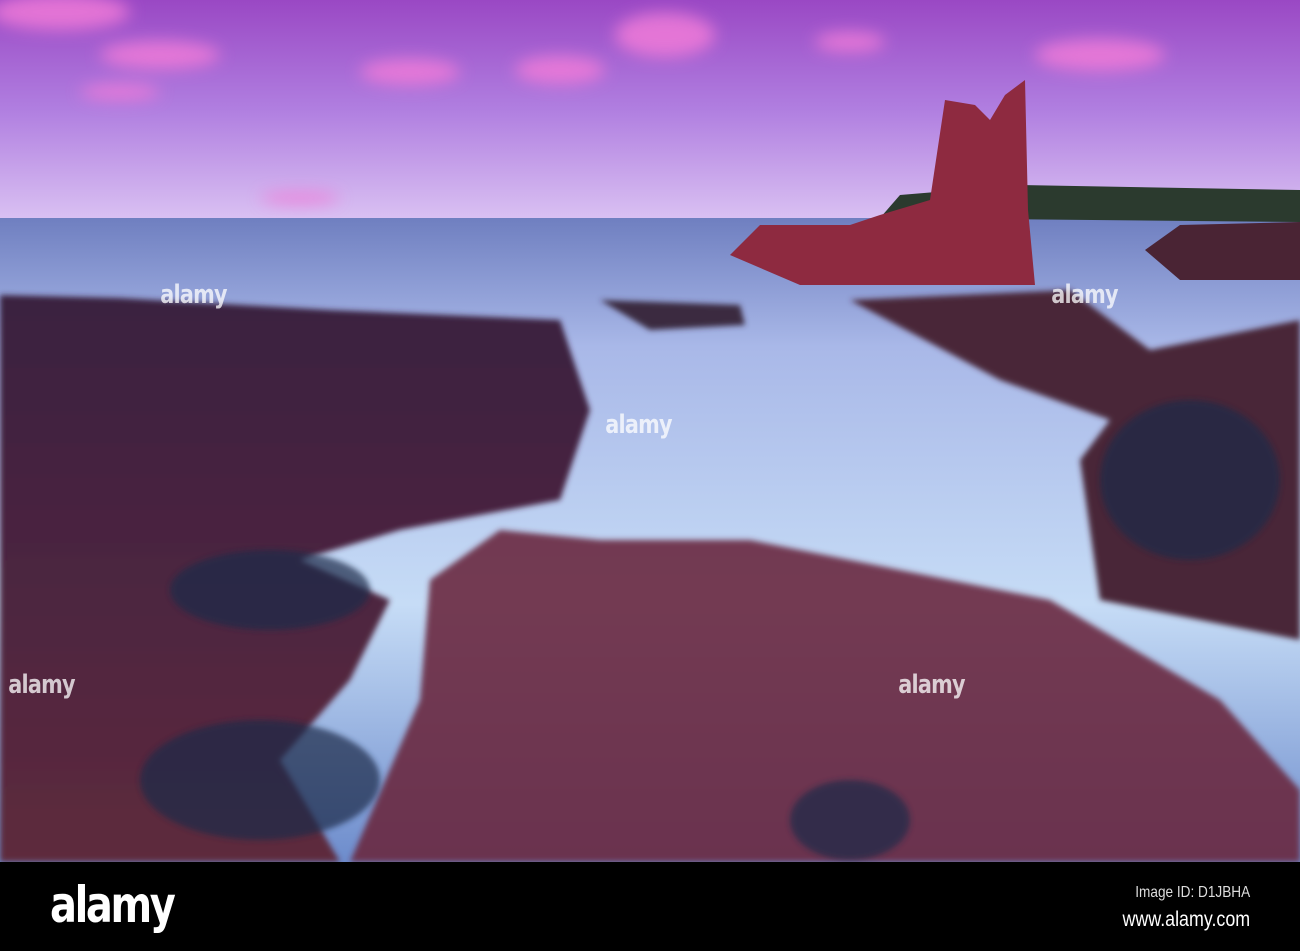  Describe the element at coordinates (650, 906) in the screenshot. I see `footer-bar: alamy Image ID: D1JBHA www.alamy.com` at that location.